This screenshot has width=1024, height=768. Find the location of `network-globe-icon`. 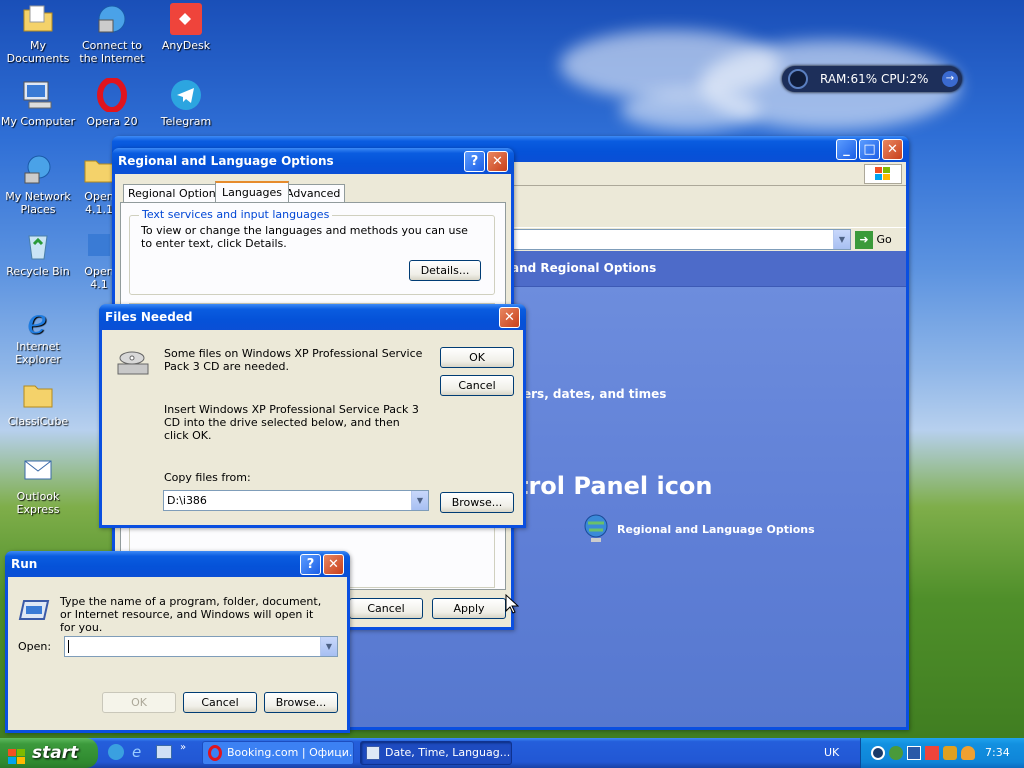

network-globe-icon is located at coordinates (112, 19).